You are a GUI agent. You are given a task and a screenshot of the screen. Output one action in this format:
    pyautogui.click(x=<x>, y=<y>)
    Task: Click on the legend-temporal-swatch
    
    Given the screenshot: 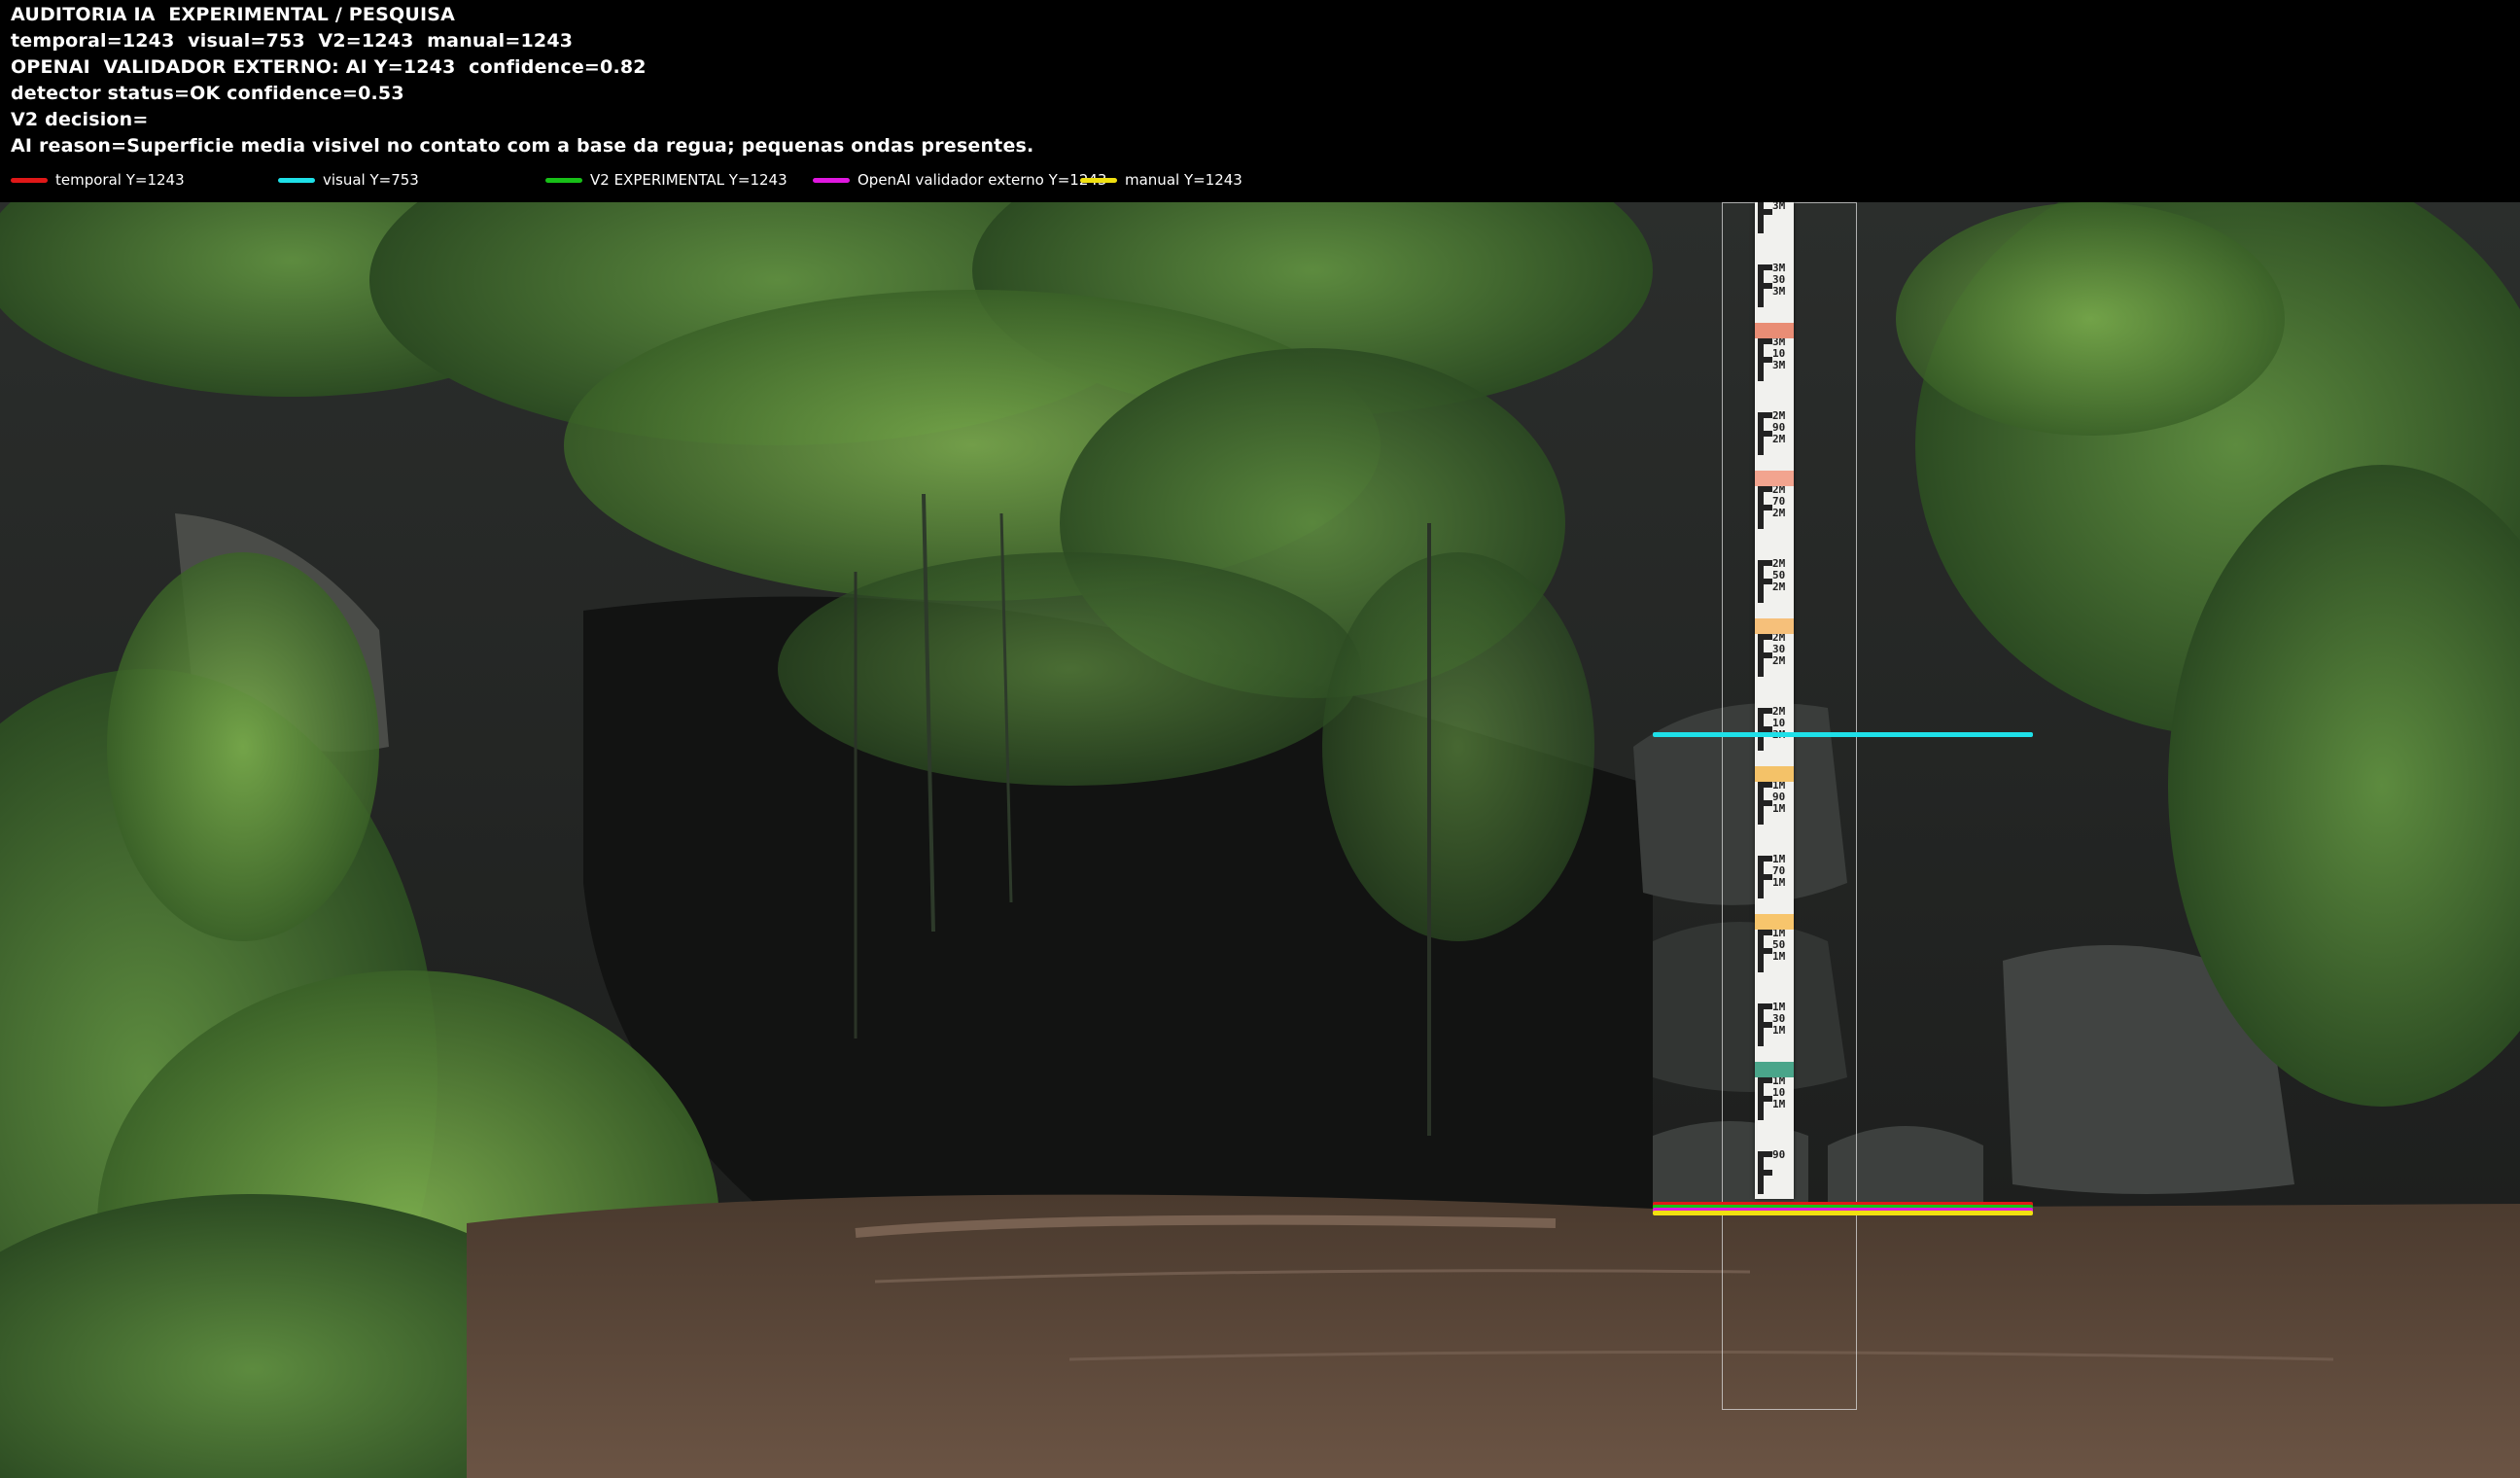 What is the action you would take?
    pyautogui.click(x=29, y=180)
    